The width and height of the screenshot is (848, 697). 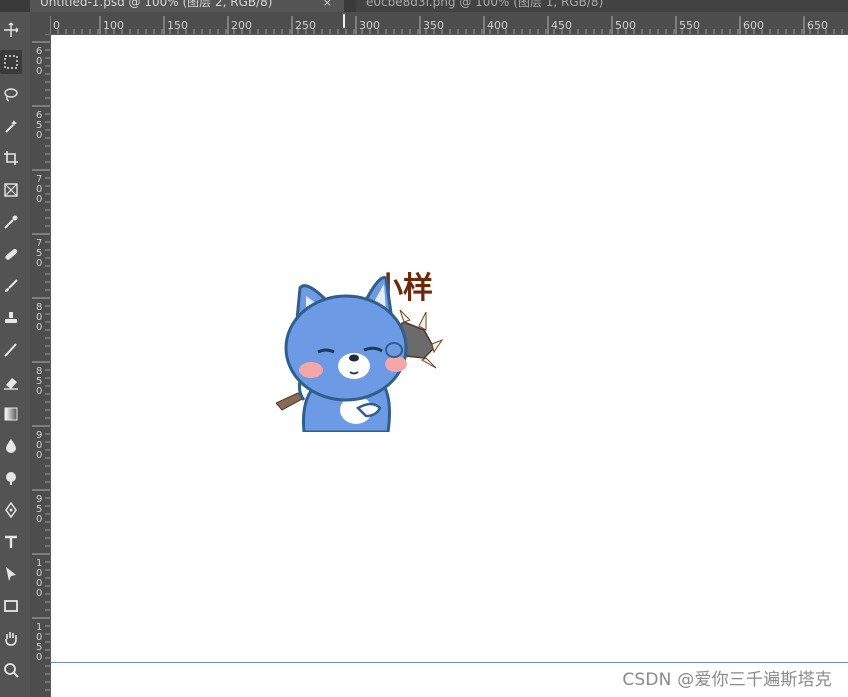 I want to click on eraser-tool, so click(x=11, y=382).